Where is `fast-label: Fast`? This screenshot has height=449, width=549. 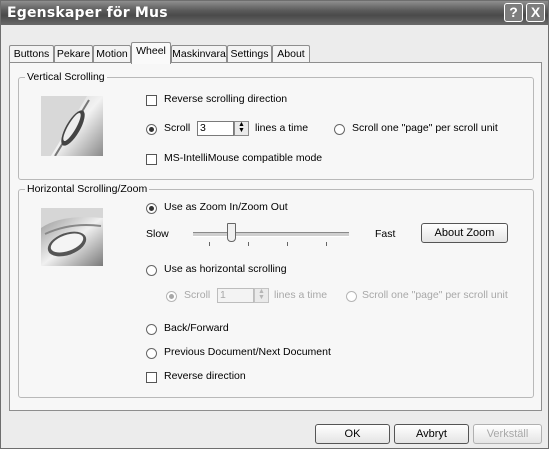
fast-label: Fast is located at coordinates (385, 234).